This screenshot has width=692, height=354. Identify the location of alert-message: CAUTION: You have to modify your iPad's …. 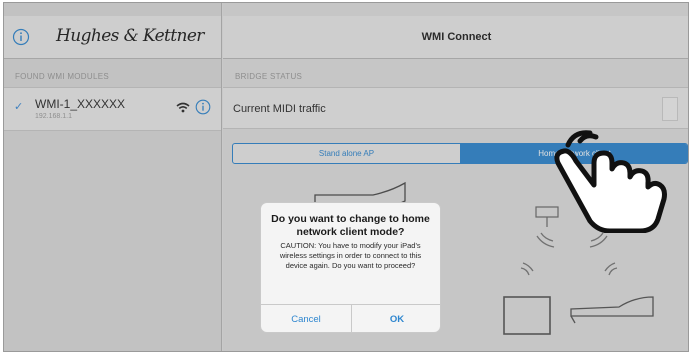
(350, 255).